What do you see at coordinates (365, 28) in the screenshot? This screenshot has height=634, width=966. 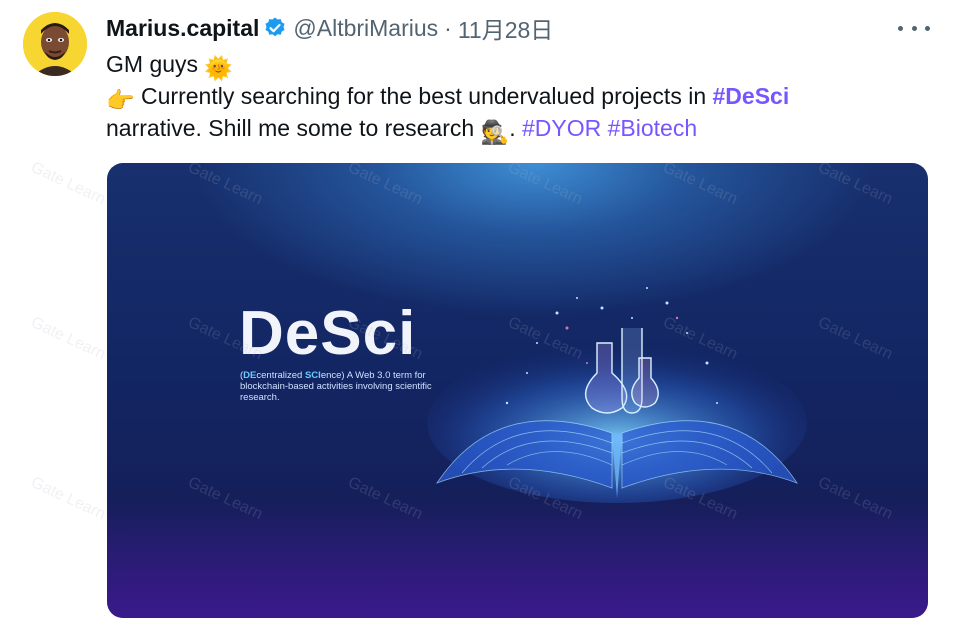 I see `author-handle: @AltbriMarius` at bounding box center [365, 28].